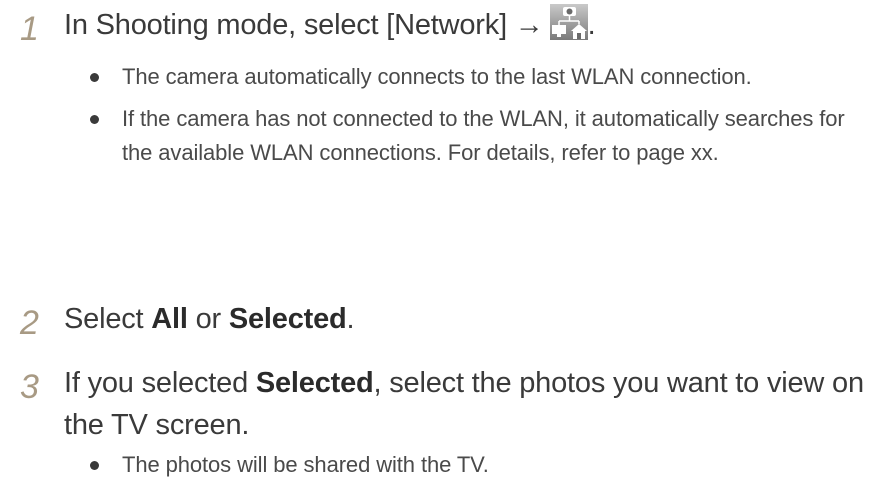 The width and height of the screenshot is (883, 482). Describe the element at coordinates (29, 387) in the screenshot. I see `step-number: 3` at that location.